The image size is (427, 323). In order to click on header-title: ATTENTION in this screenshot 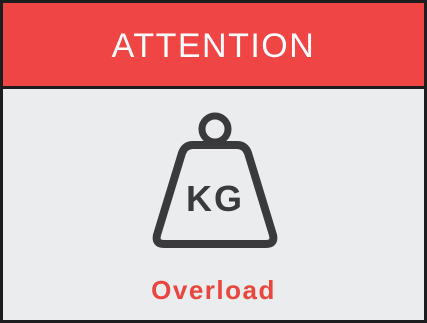, I will do `click(213, 45)`.